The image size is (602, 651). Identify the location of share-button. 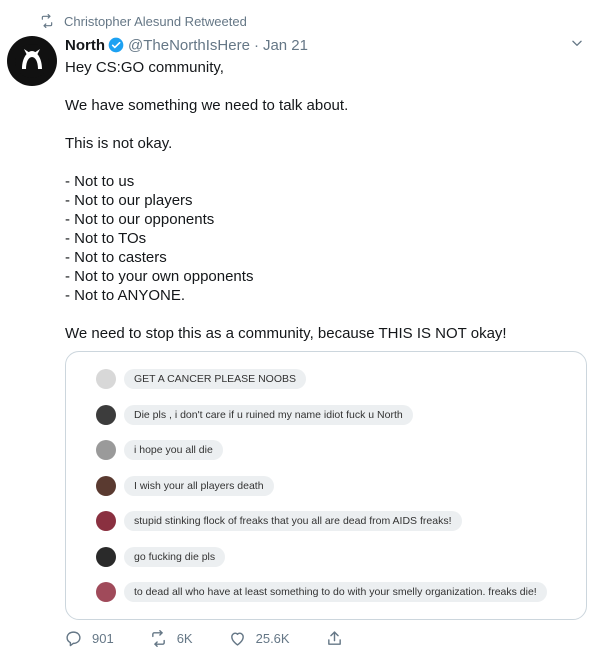
(339, 638).